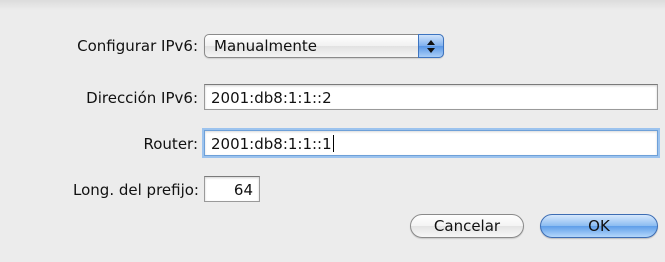 The height and width of the screenshot is (262, 665). I want to click on ipv6-address-row: Dirección IPv6: 2001:db8:1:1::2, so click(332, 98).